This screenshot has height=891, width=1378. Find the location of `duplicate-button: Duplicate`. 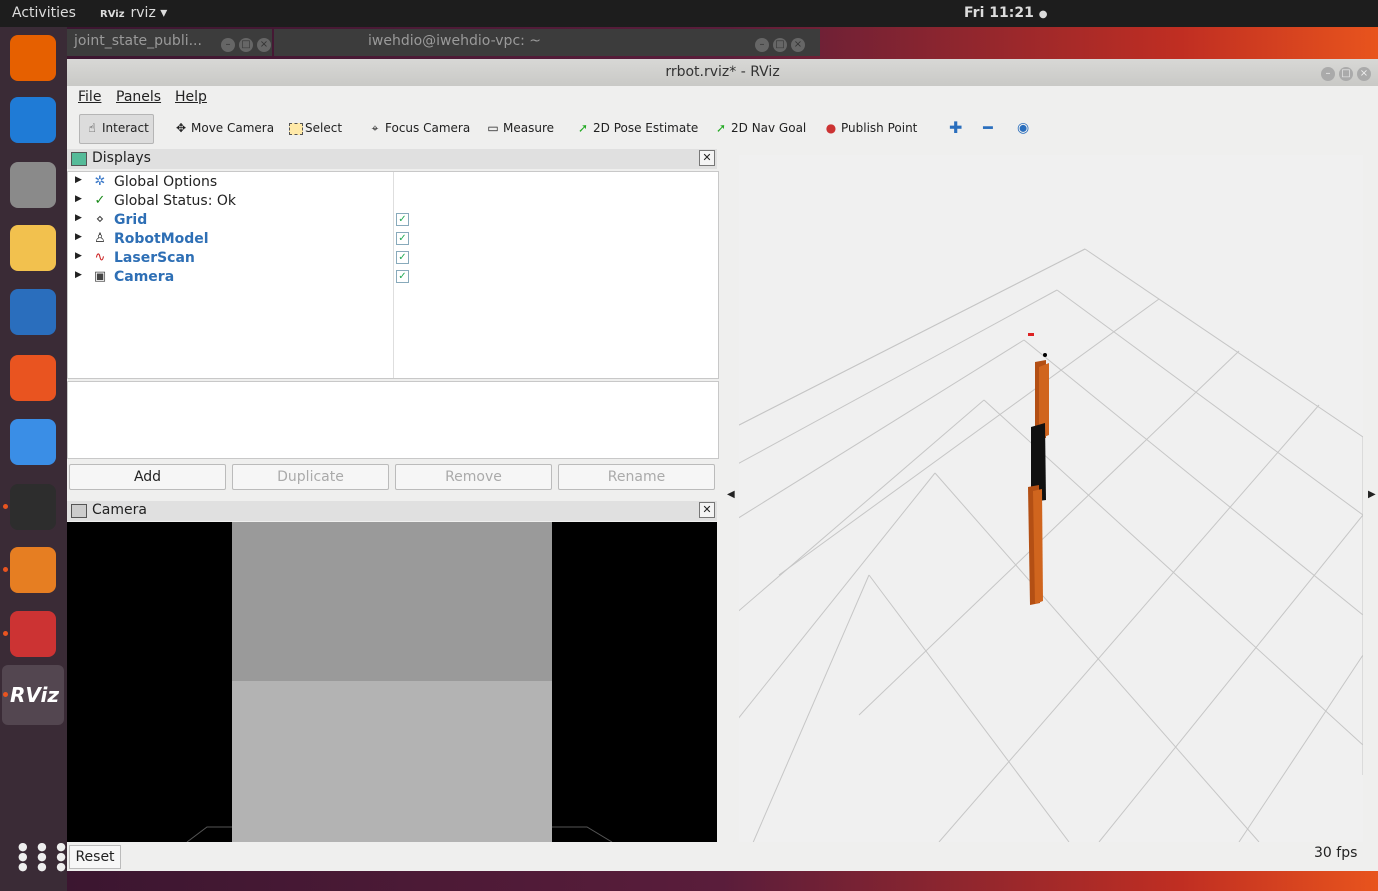

duplicate-button: Duplicate is located at coordinates (310, 477).